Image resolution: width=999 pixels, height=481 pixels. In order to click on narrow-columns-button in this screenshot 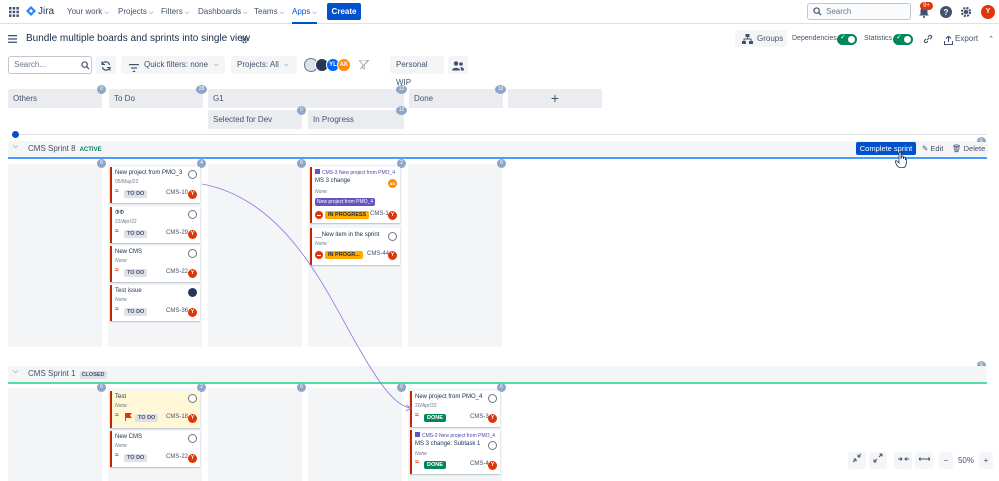, I will do `click(903, 460)`.